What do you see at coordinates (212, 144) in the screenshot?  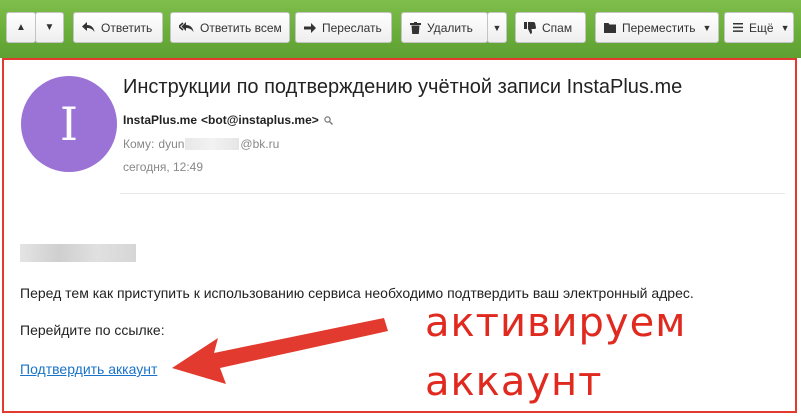 I see `redacted-blur` at bounding box center [212, 144].